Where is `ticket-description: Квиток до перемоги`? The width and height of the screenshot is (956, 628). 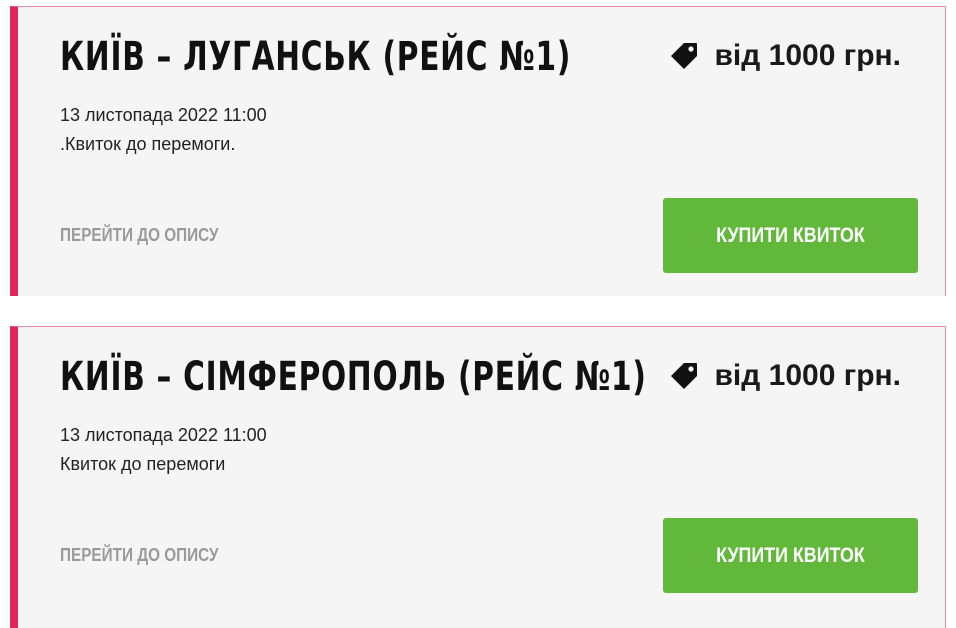 ticket-description: Квиток до перемоги is located at coordinates (143, 464).